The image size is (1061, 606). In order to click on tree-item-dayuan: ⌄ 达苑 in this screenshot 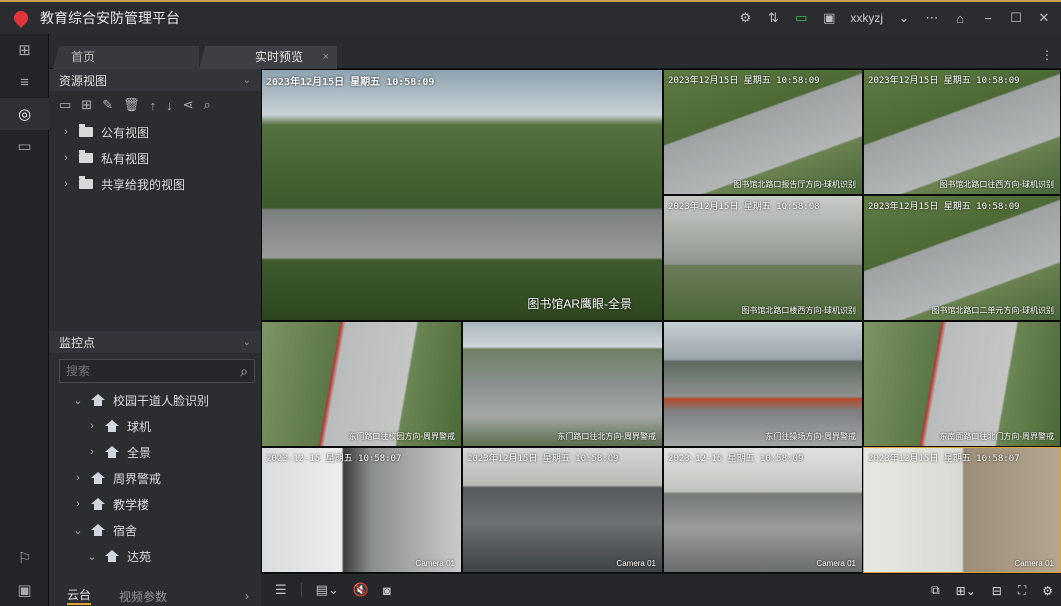, I will do `click(155, 556)`.